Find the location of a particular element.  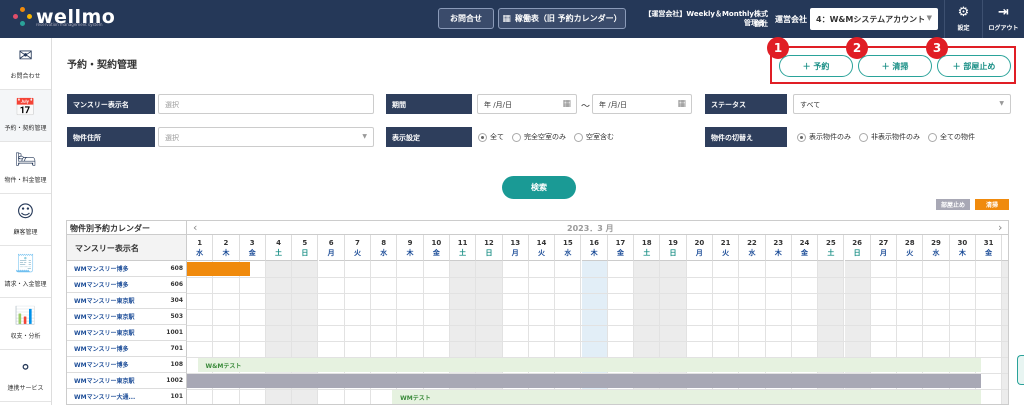

day-header: 16 木 is located at coordinates (594, 248).